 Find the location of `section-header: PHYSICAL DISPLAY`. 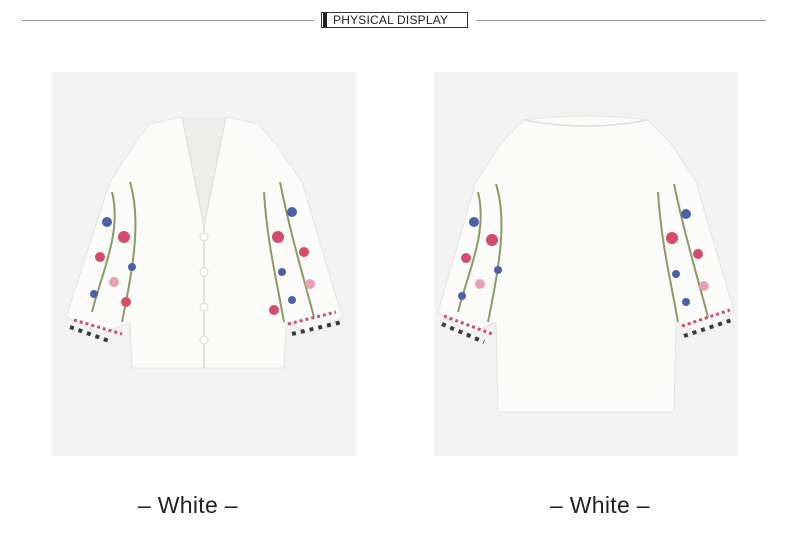

section-header: PHYSICAL DISPLAY is located at coordinates (394, 20).